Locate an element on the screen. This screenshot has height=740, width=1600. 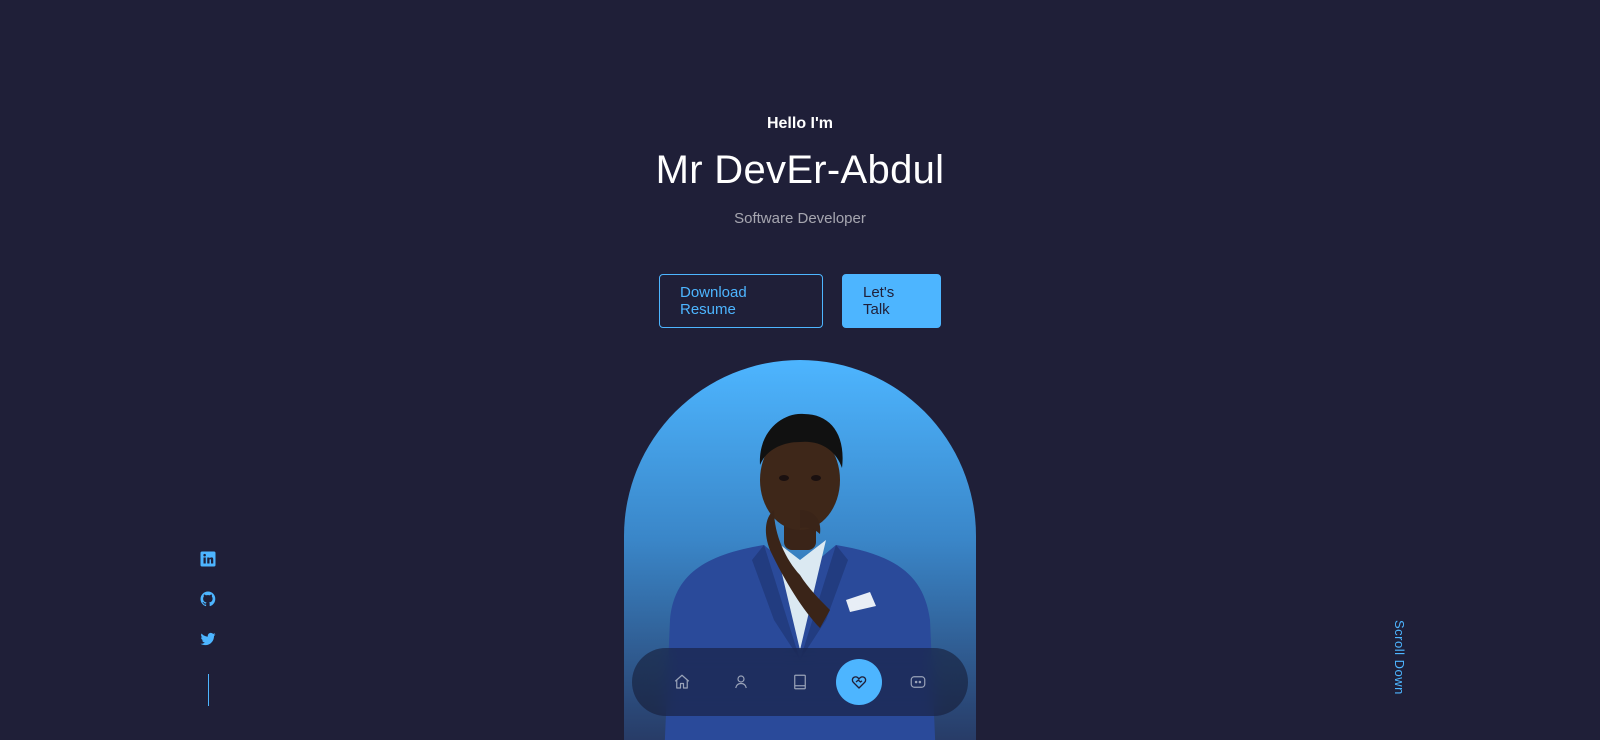
github-icon is located at coordinates (208, 599).